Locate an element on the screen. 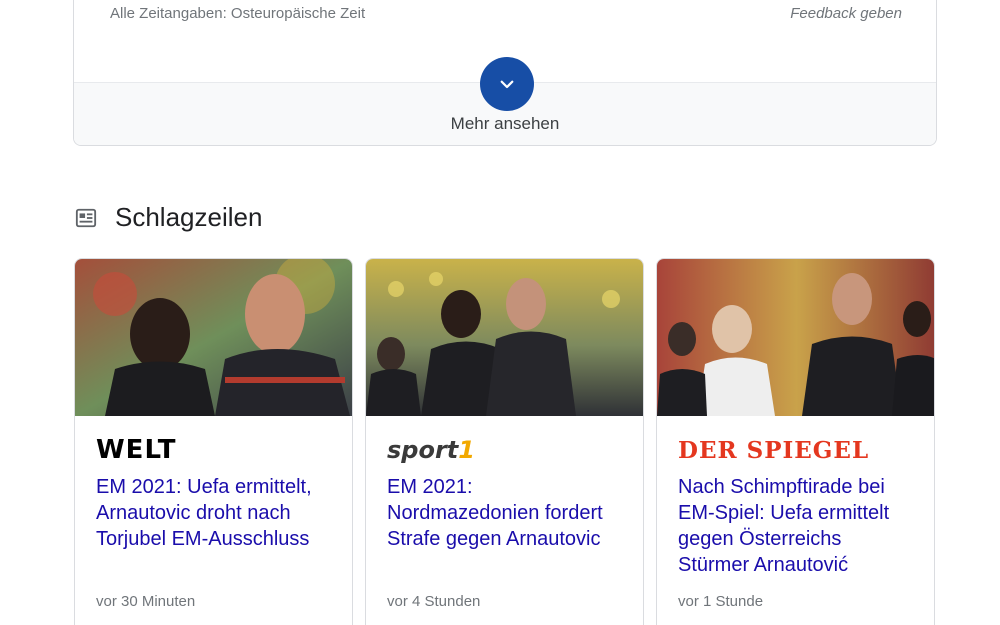 The width and height of the screenshot is (1000, 625). source-name: WELT is located at coordinates (136, 450).